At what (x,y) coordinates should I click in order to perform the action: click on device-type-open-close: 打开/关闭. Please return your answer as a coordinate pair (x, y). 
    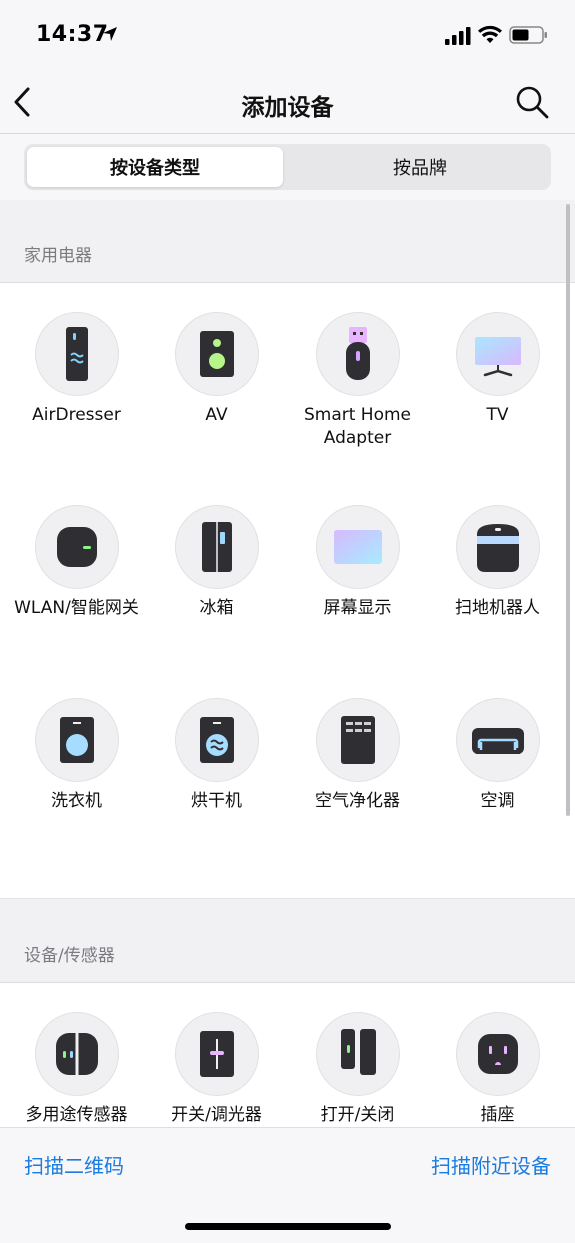
    Looking at the image, I should click on (357, 1069).